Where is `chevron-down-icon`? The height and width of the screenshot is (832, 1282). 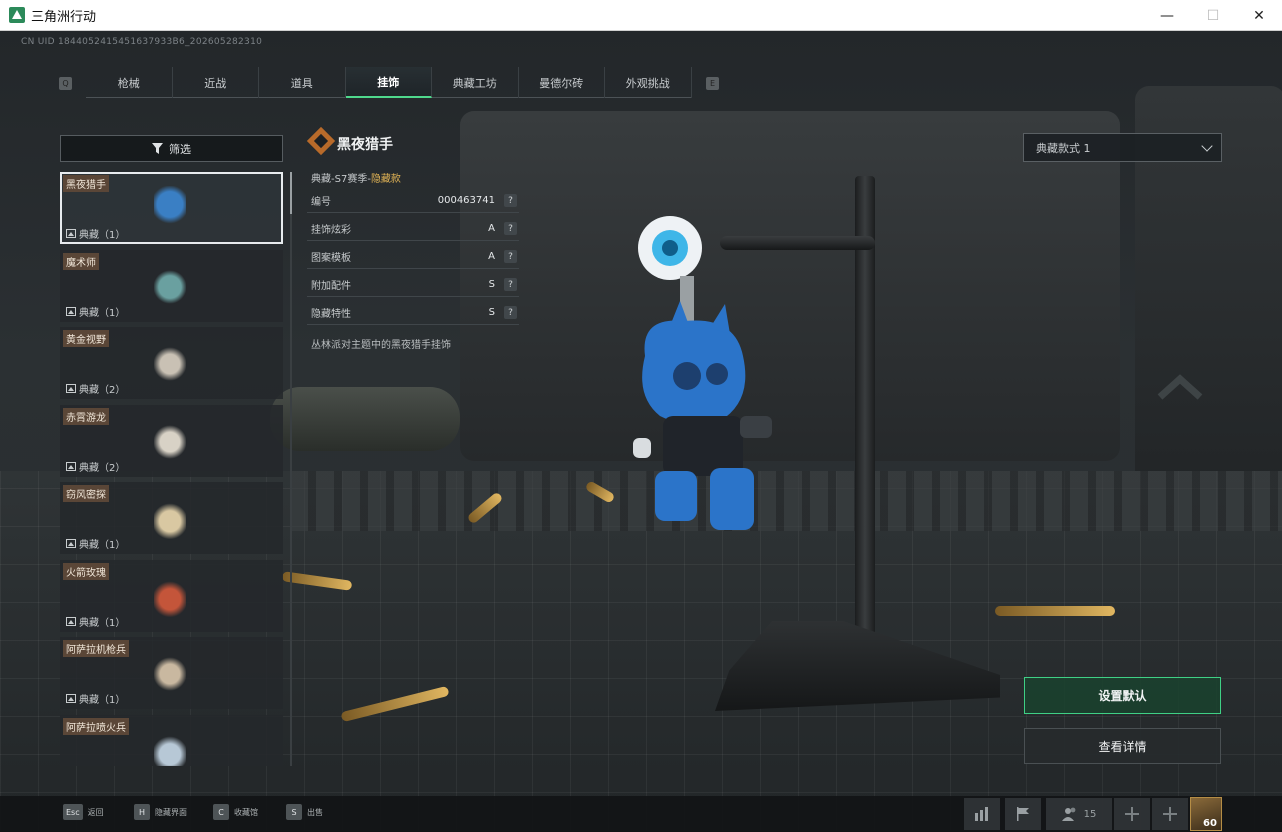 chevron-down-icon is located at coordinates (1207, 146).